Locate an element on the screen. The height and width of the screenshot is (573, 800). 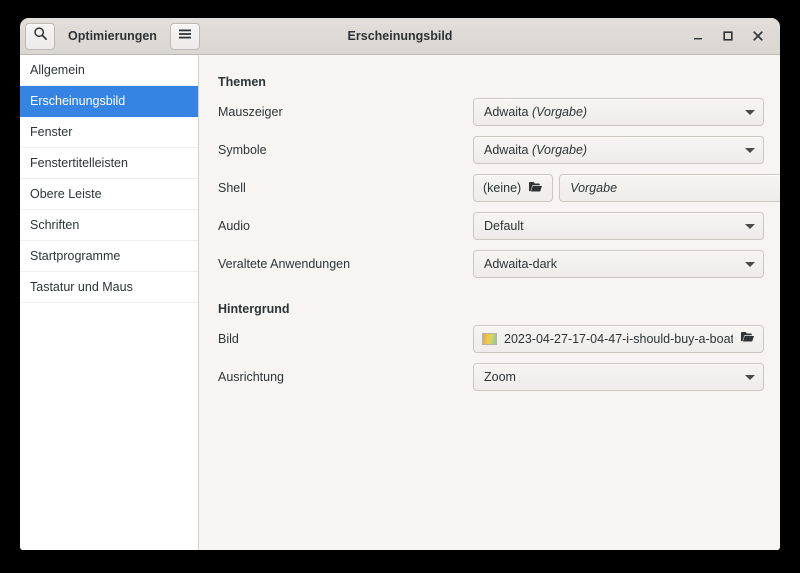
row-audio: Audio Default is located at coordinates (491, 226).